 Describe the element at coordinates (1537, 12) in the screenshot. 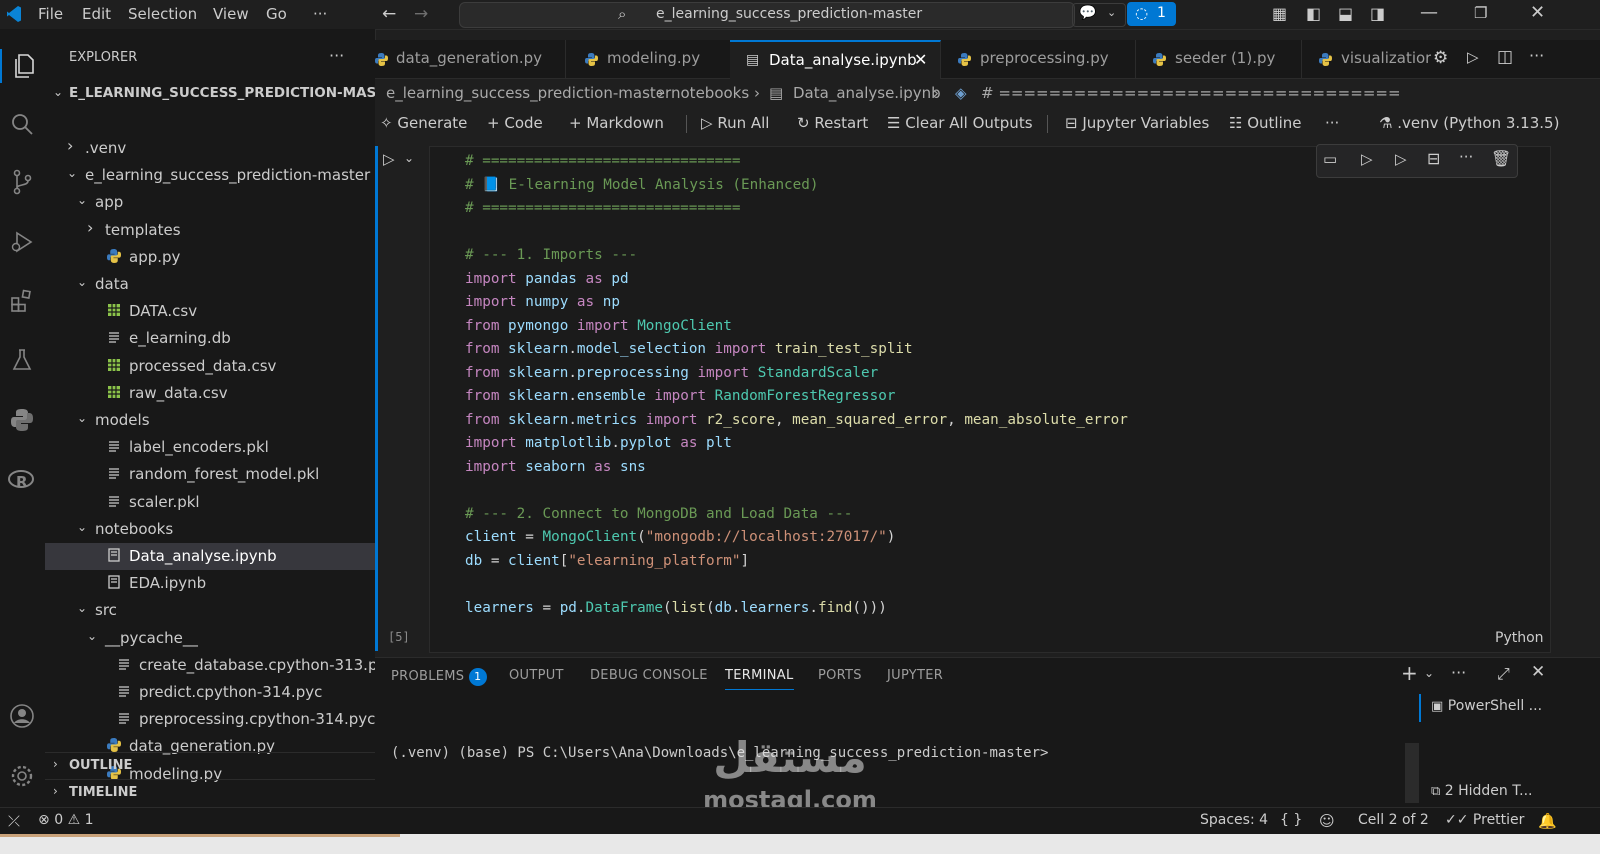

I see `close-window-icon: ✕` at that location.